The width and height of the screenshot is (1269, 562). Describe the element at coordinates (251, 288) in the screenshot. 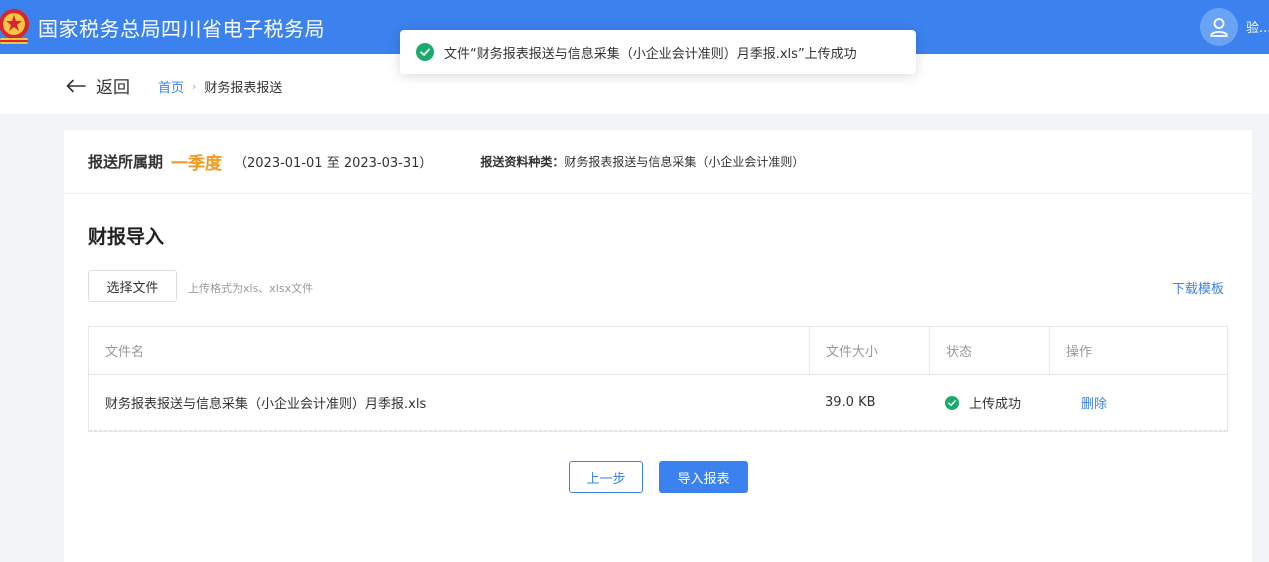

I see `upload-format-hint: 上传格式为xls、xlsx文件` at that location.